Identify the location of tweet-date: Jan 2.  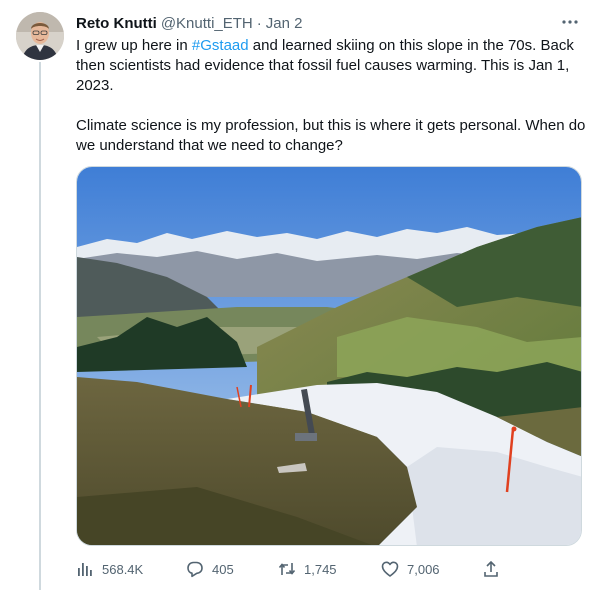
(284, 23).